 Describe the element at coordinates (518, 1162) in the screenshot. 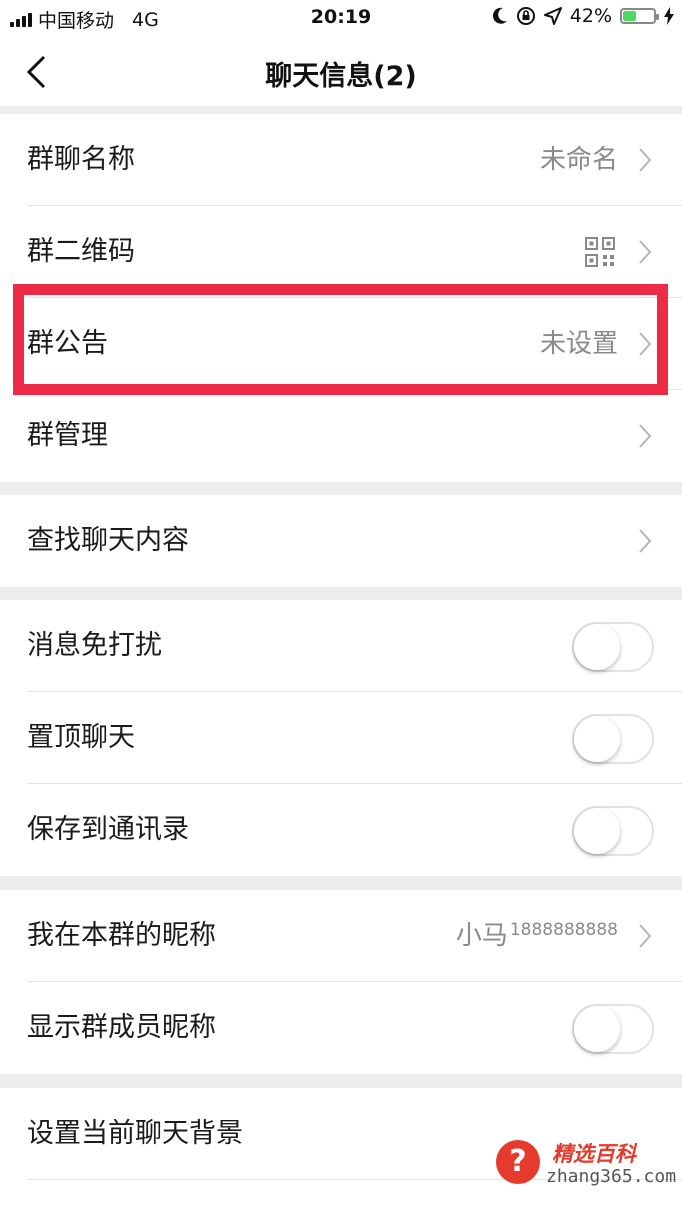

I see `question-mark-icon: ?` at that location.